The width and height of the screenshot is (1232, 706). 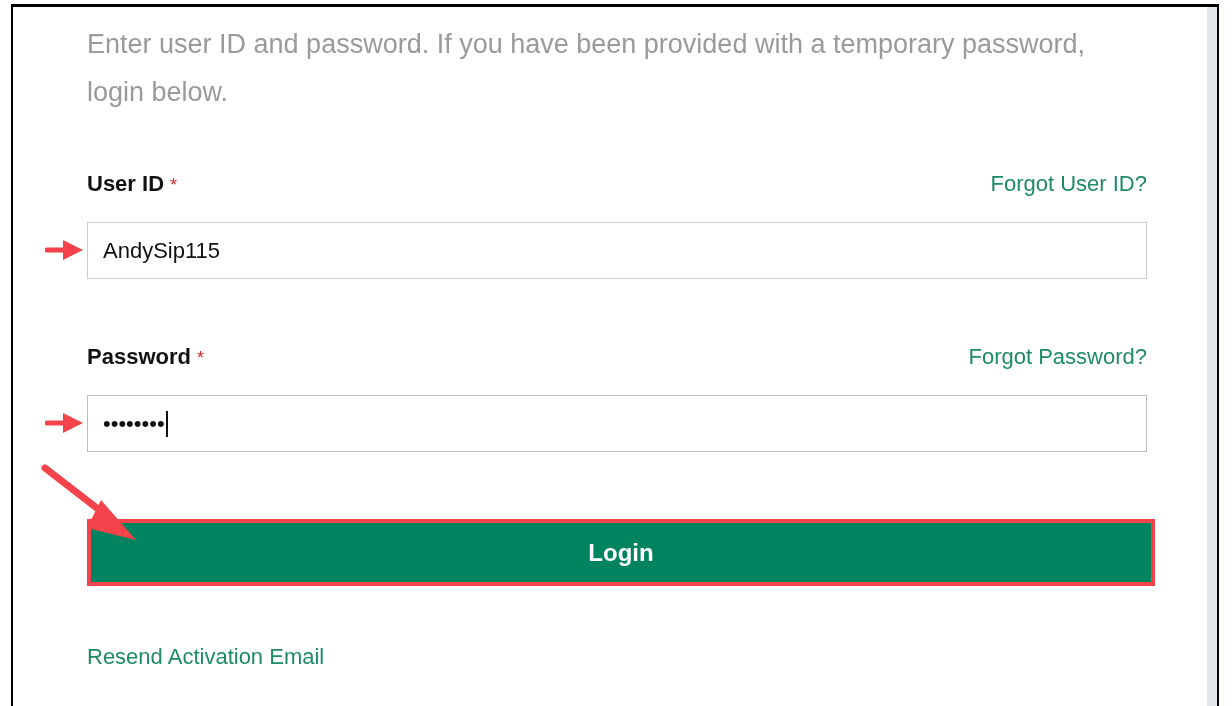 I want to click on login-button: Login, so click(x=621, y=552).